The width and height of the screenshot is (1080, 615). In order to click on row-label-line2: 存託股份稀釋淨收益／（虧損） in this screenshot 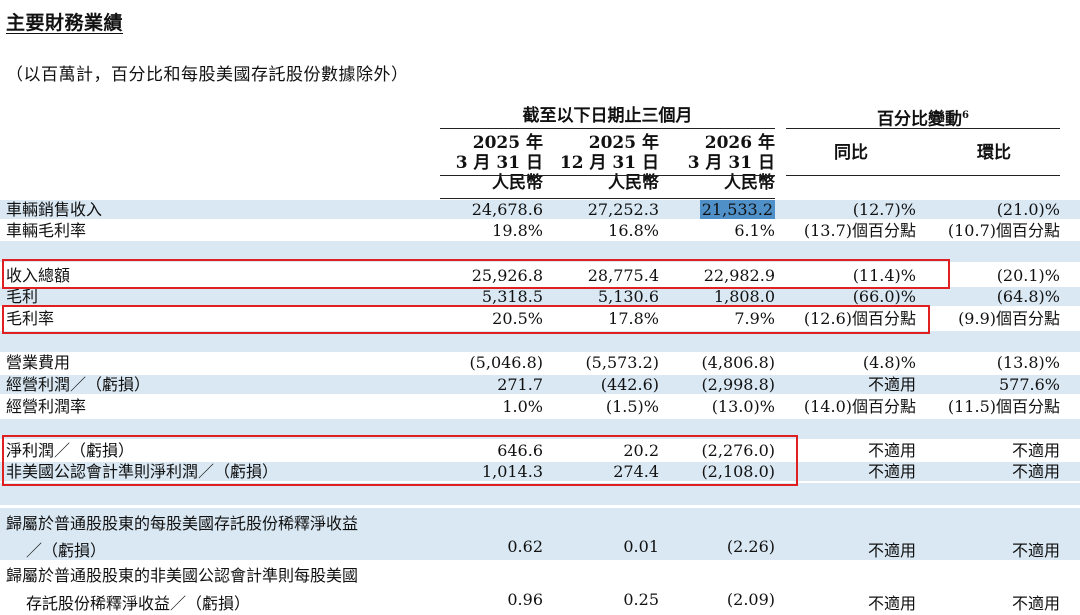, I will do `click(138, 603)`.